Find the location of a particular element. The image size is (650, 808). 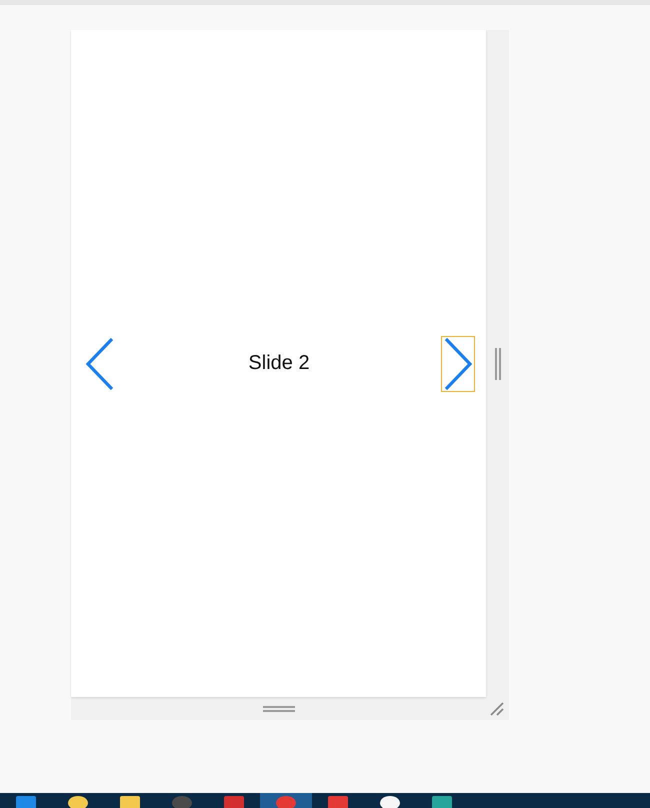

resize-corner-icon is located at coordinates (497, 709).